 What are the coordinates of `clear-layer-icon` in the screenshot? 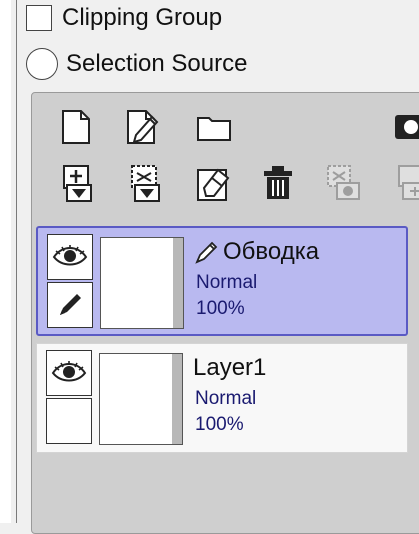 It's located at (213, 184).